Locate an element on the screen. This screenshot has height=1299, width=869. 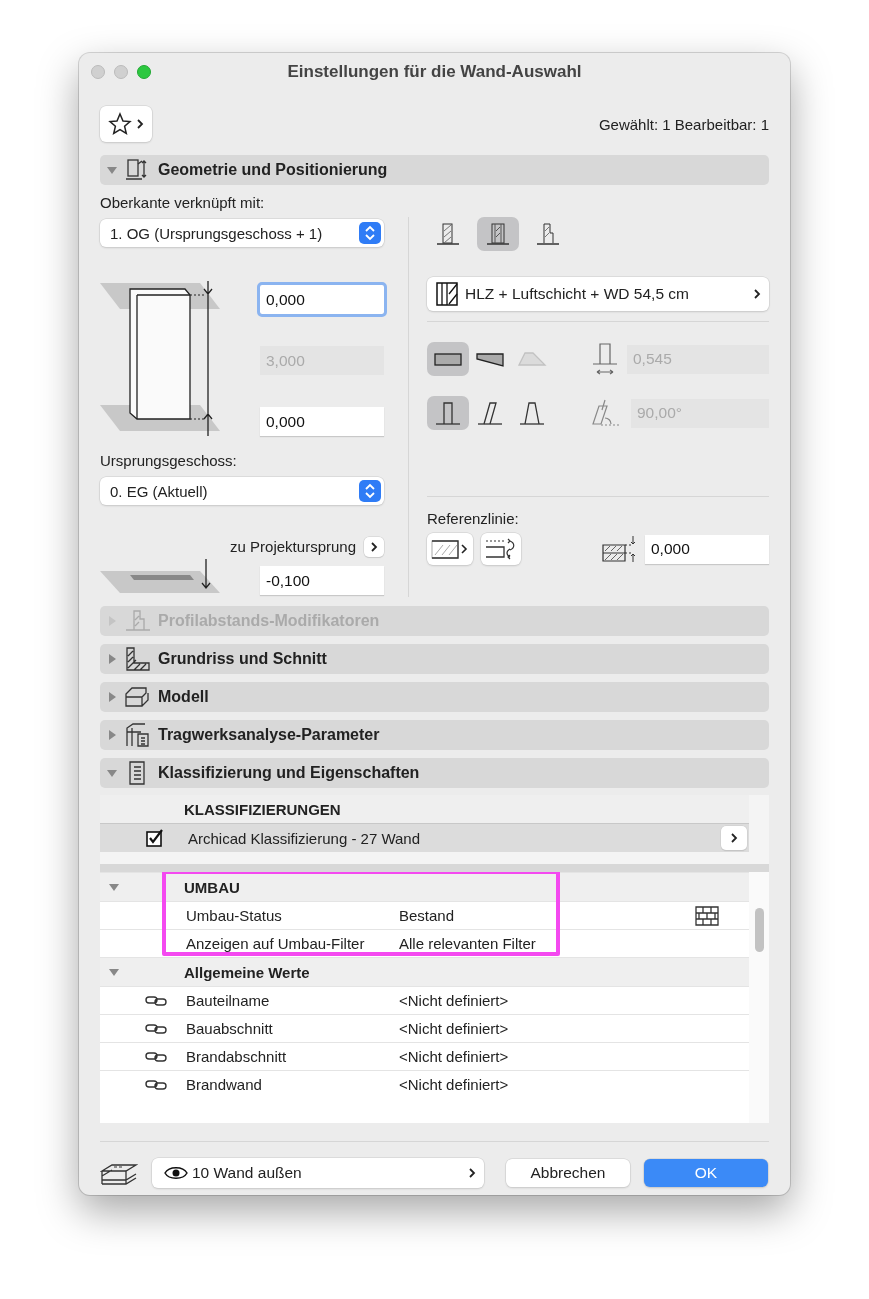
field-label: zu Projektursprung is located at coordinates (293, 547).